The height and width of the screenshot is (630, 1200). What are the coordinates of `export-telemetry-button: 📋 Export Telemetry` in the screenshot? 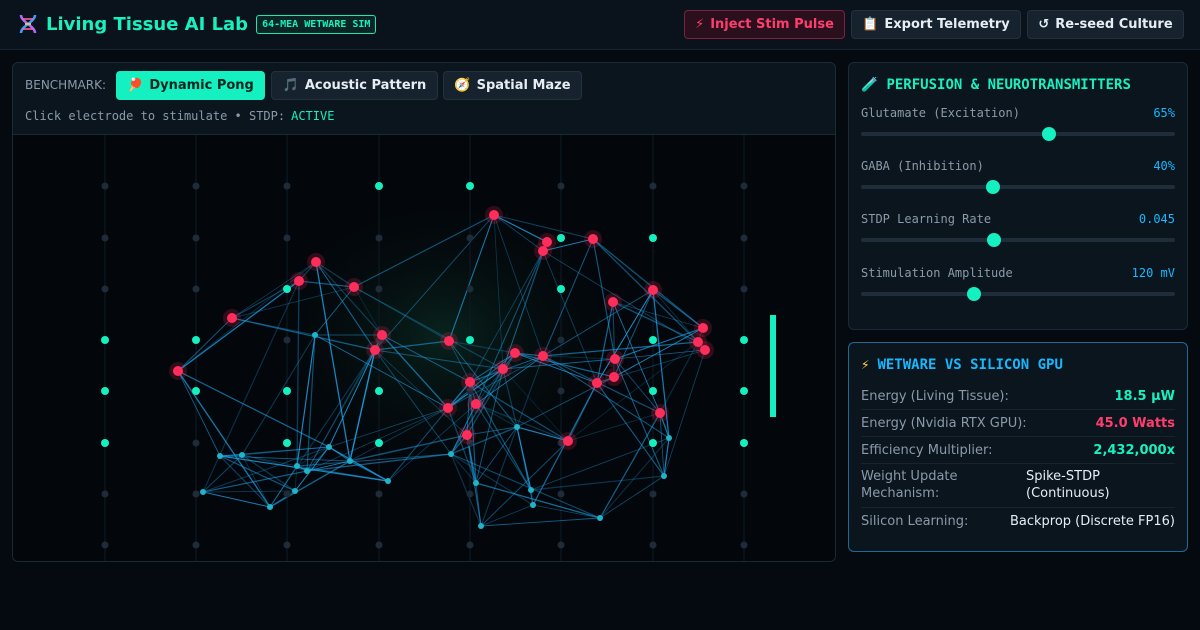 It's located at (936, 24).